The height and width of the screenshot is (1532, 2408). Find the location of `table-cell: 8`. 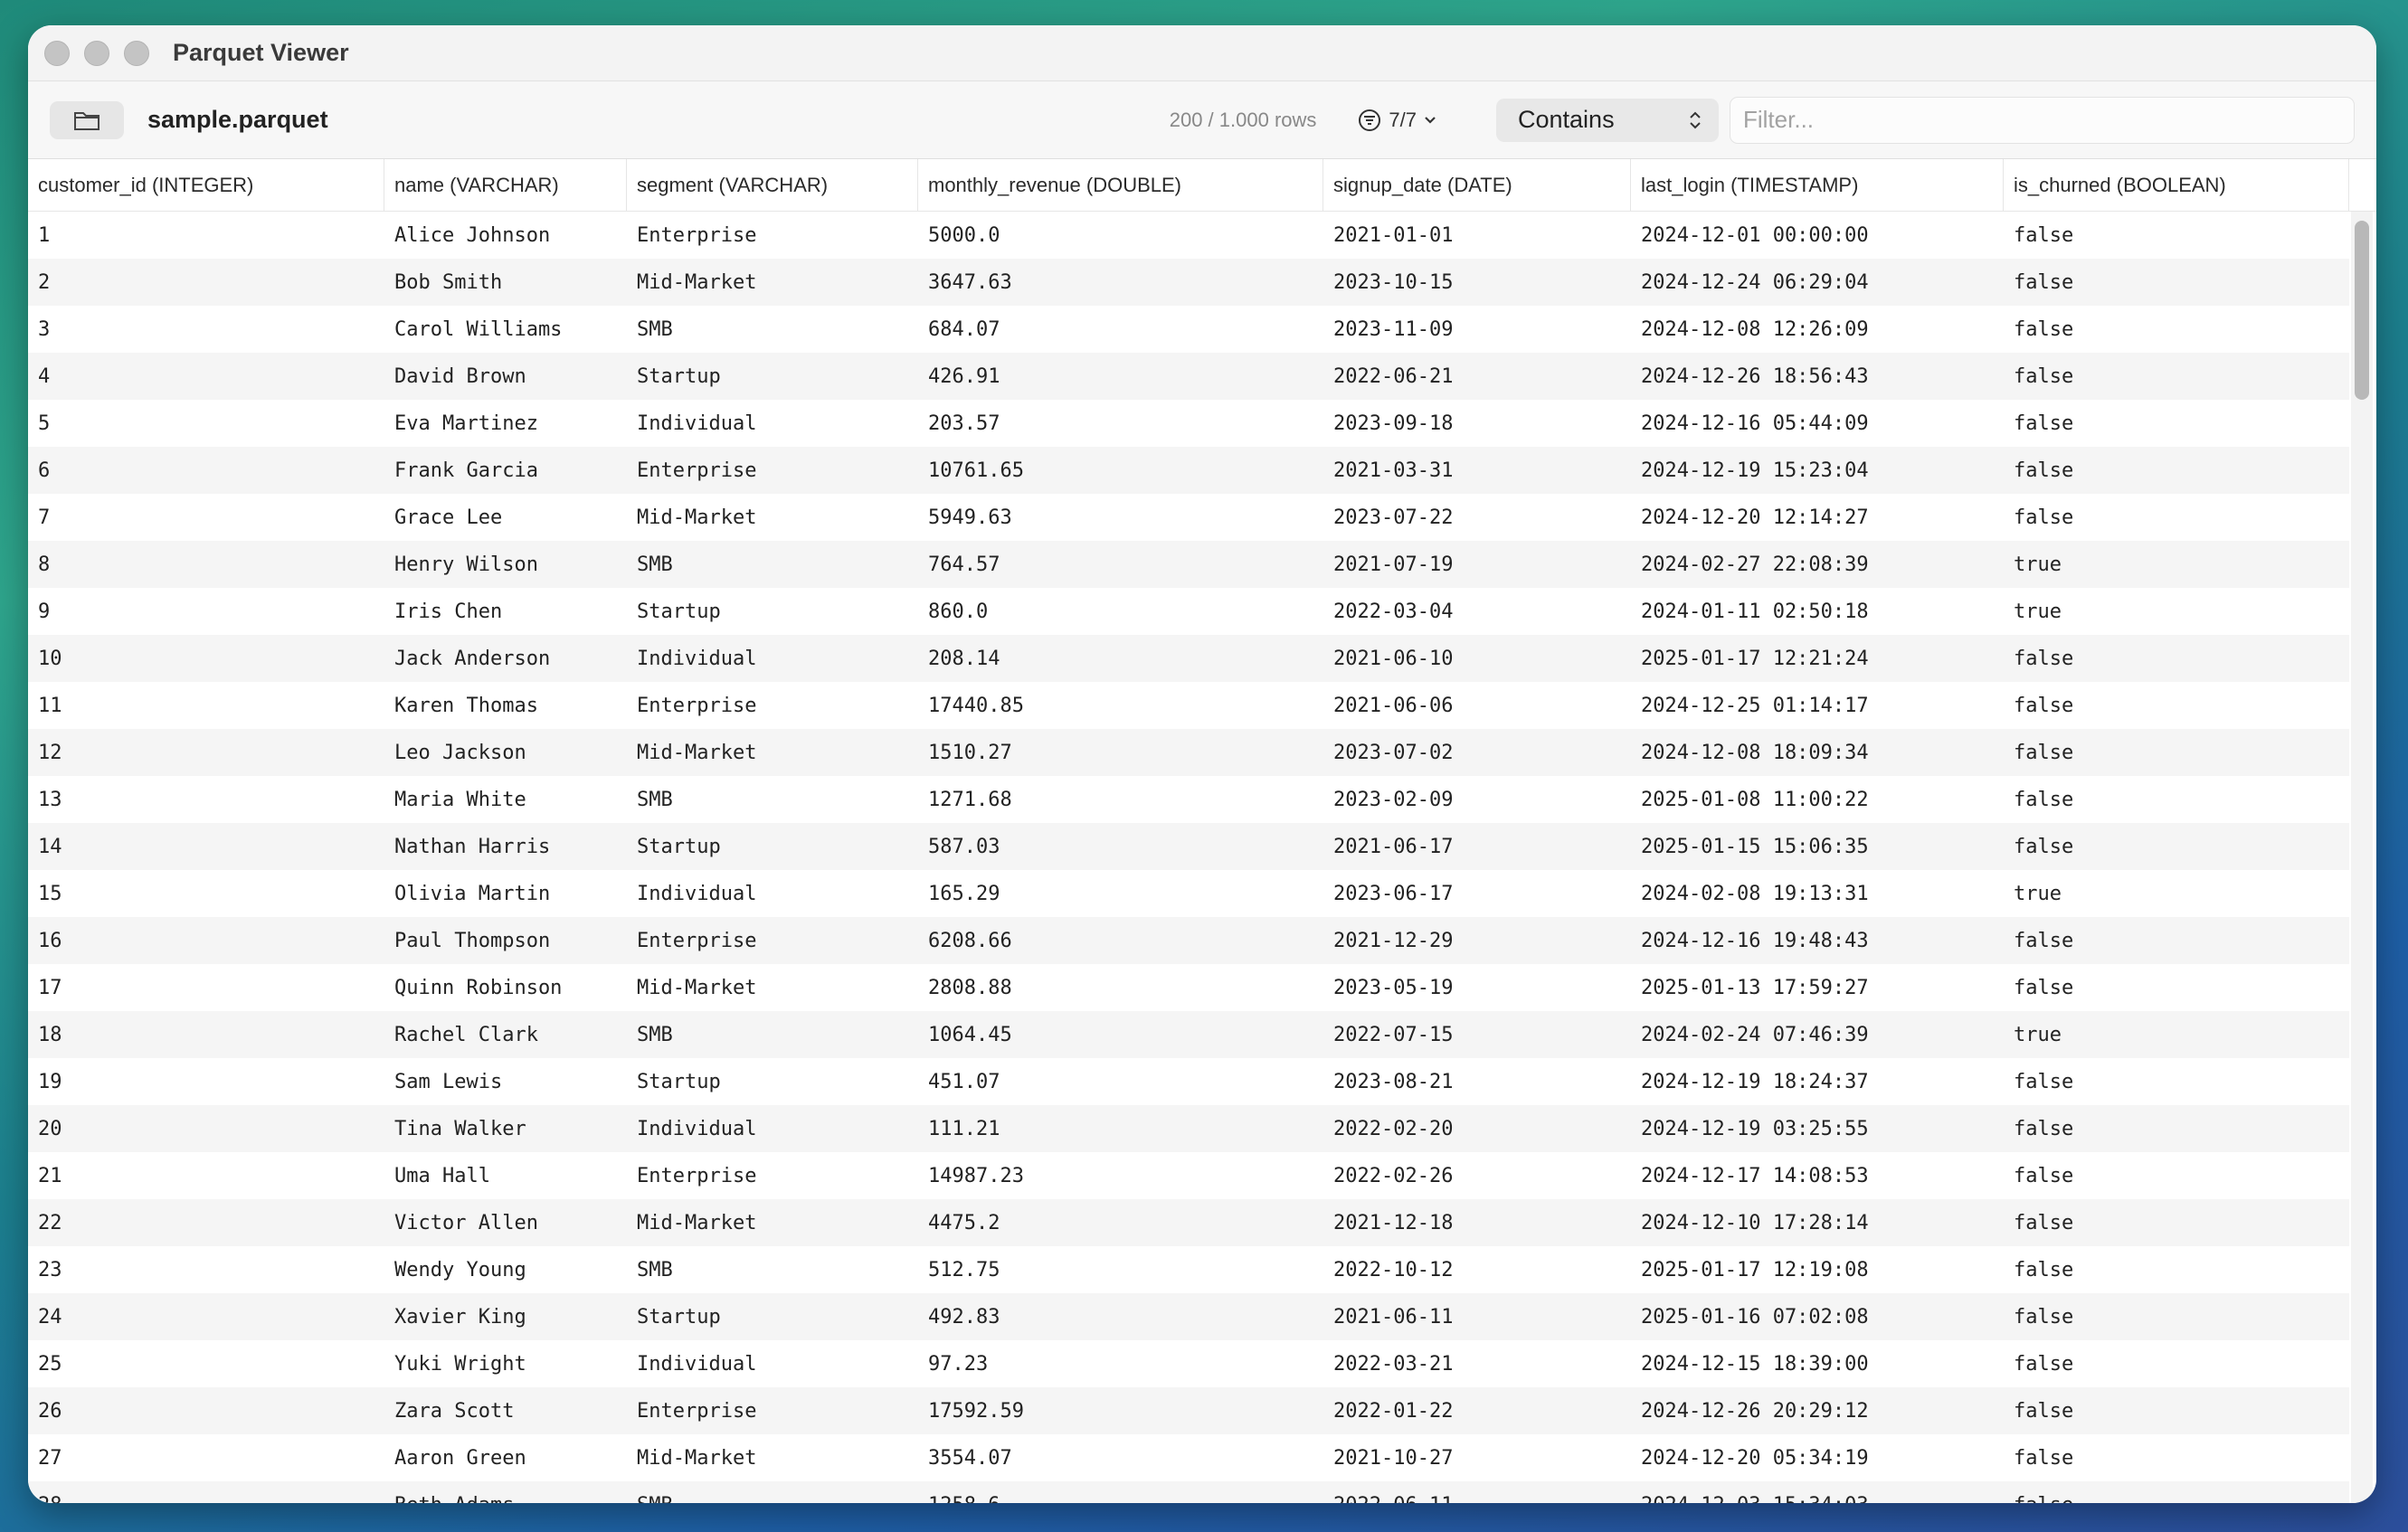

table-cell: 8 is located at coordinates (206, 564).